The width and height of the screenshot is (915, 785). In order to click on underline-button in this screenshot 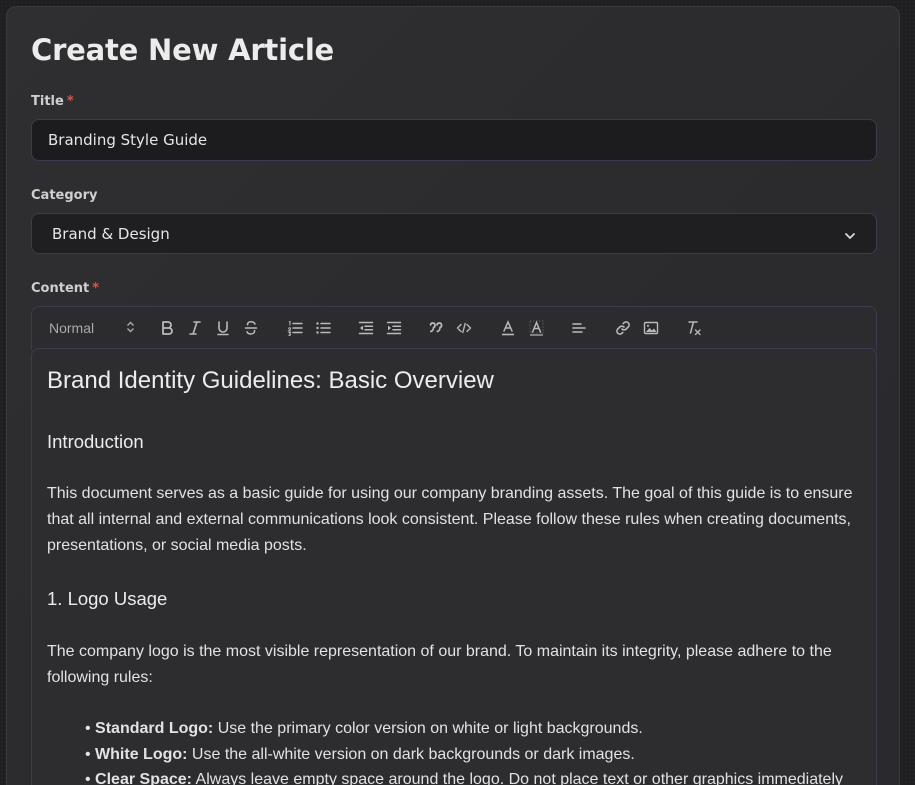, I will do `click(223, 328)`.